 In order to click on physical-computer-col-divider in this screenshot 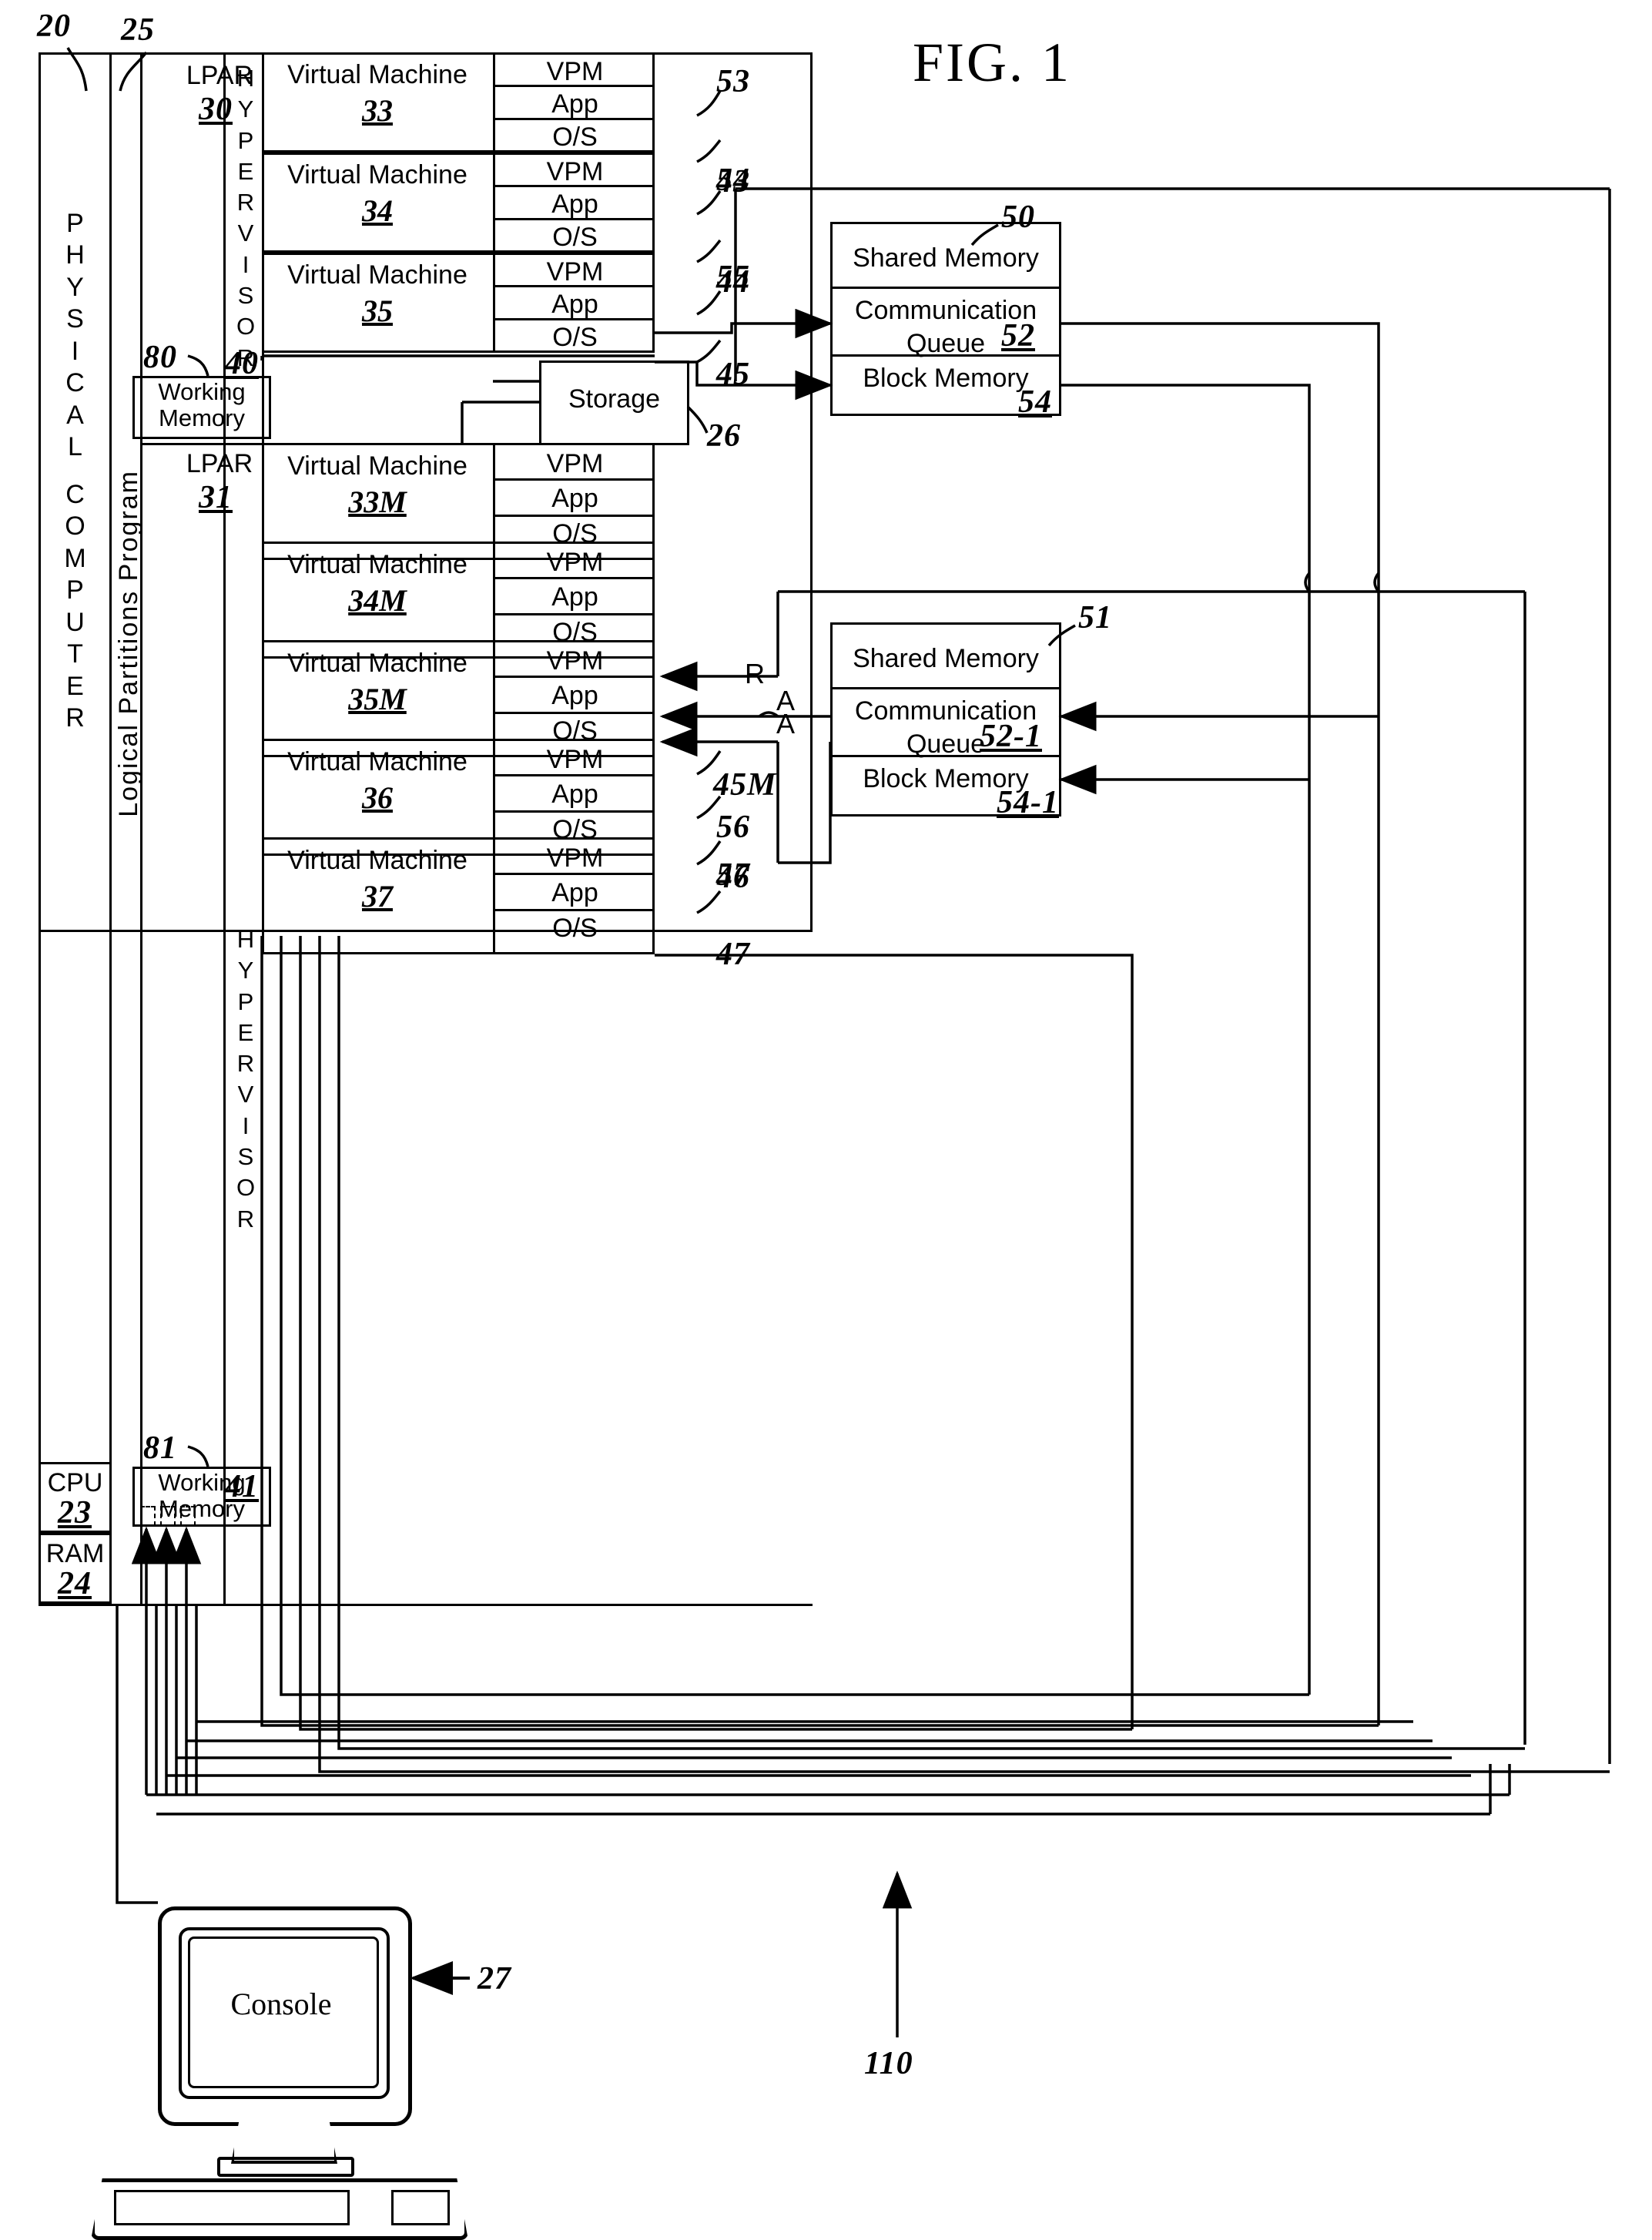, I will do `click(110, 492)`.